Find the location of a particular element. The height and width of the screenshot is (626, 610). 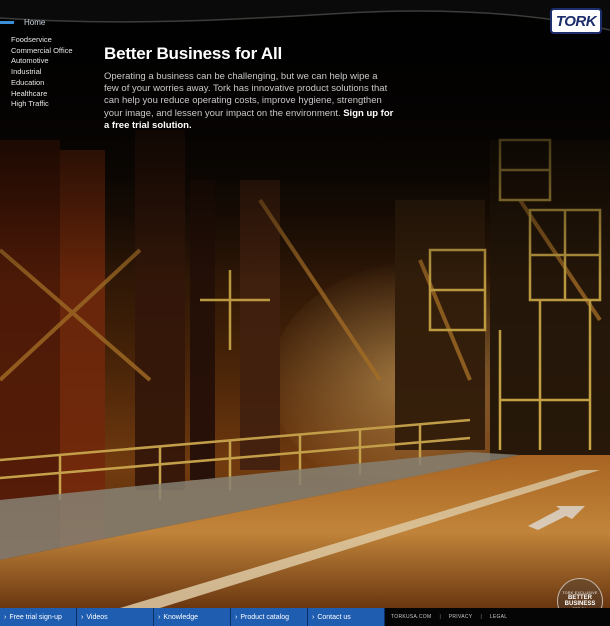

footer-tab-label: Knowledge is located at coordinates (180, 617).